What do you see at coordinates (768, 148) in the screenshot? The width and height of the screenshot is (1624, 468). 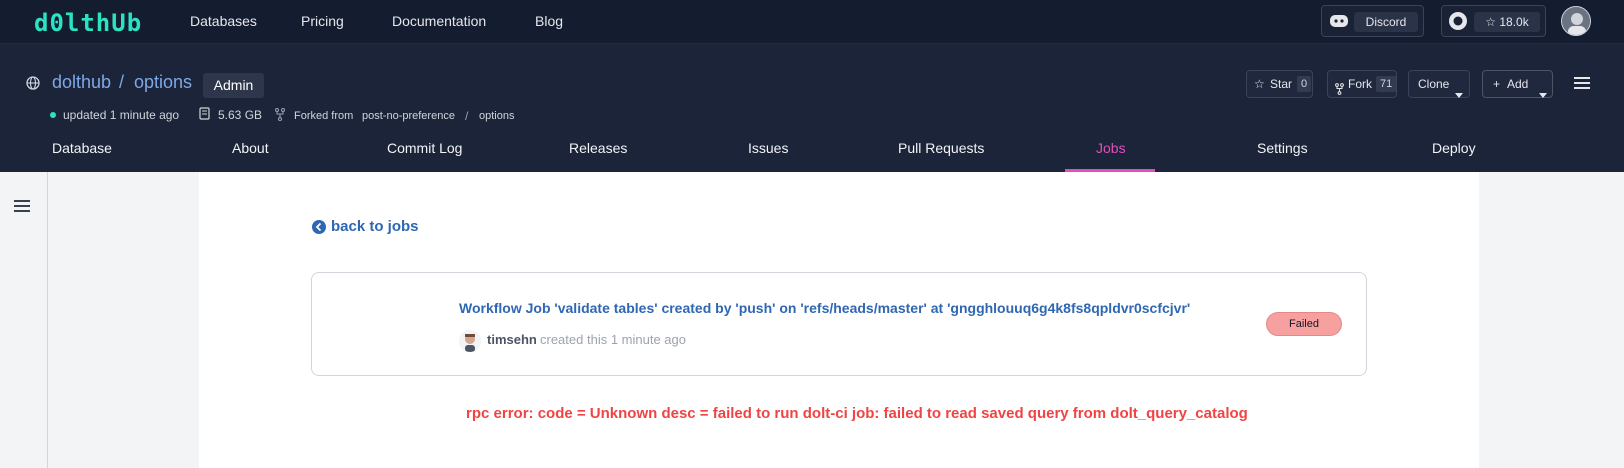 I see `tab-issues: Issues` at bounding box center [768, 148].